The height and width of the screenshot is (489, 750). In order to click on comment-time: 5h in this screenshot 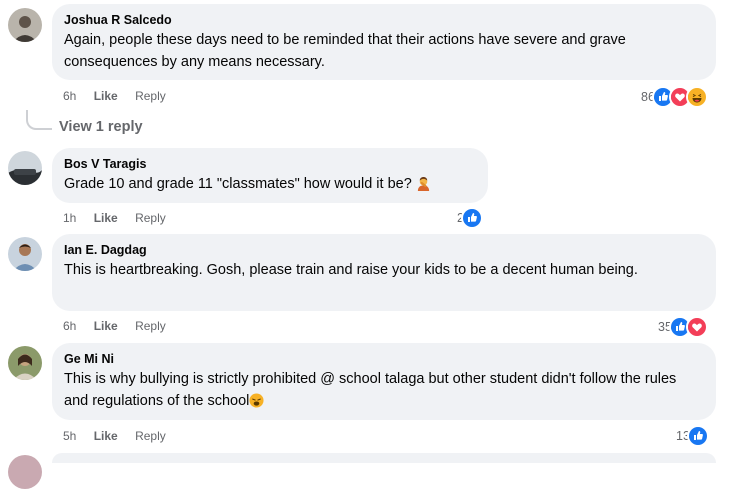, I will do `click(69, 436)`.